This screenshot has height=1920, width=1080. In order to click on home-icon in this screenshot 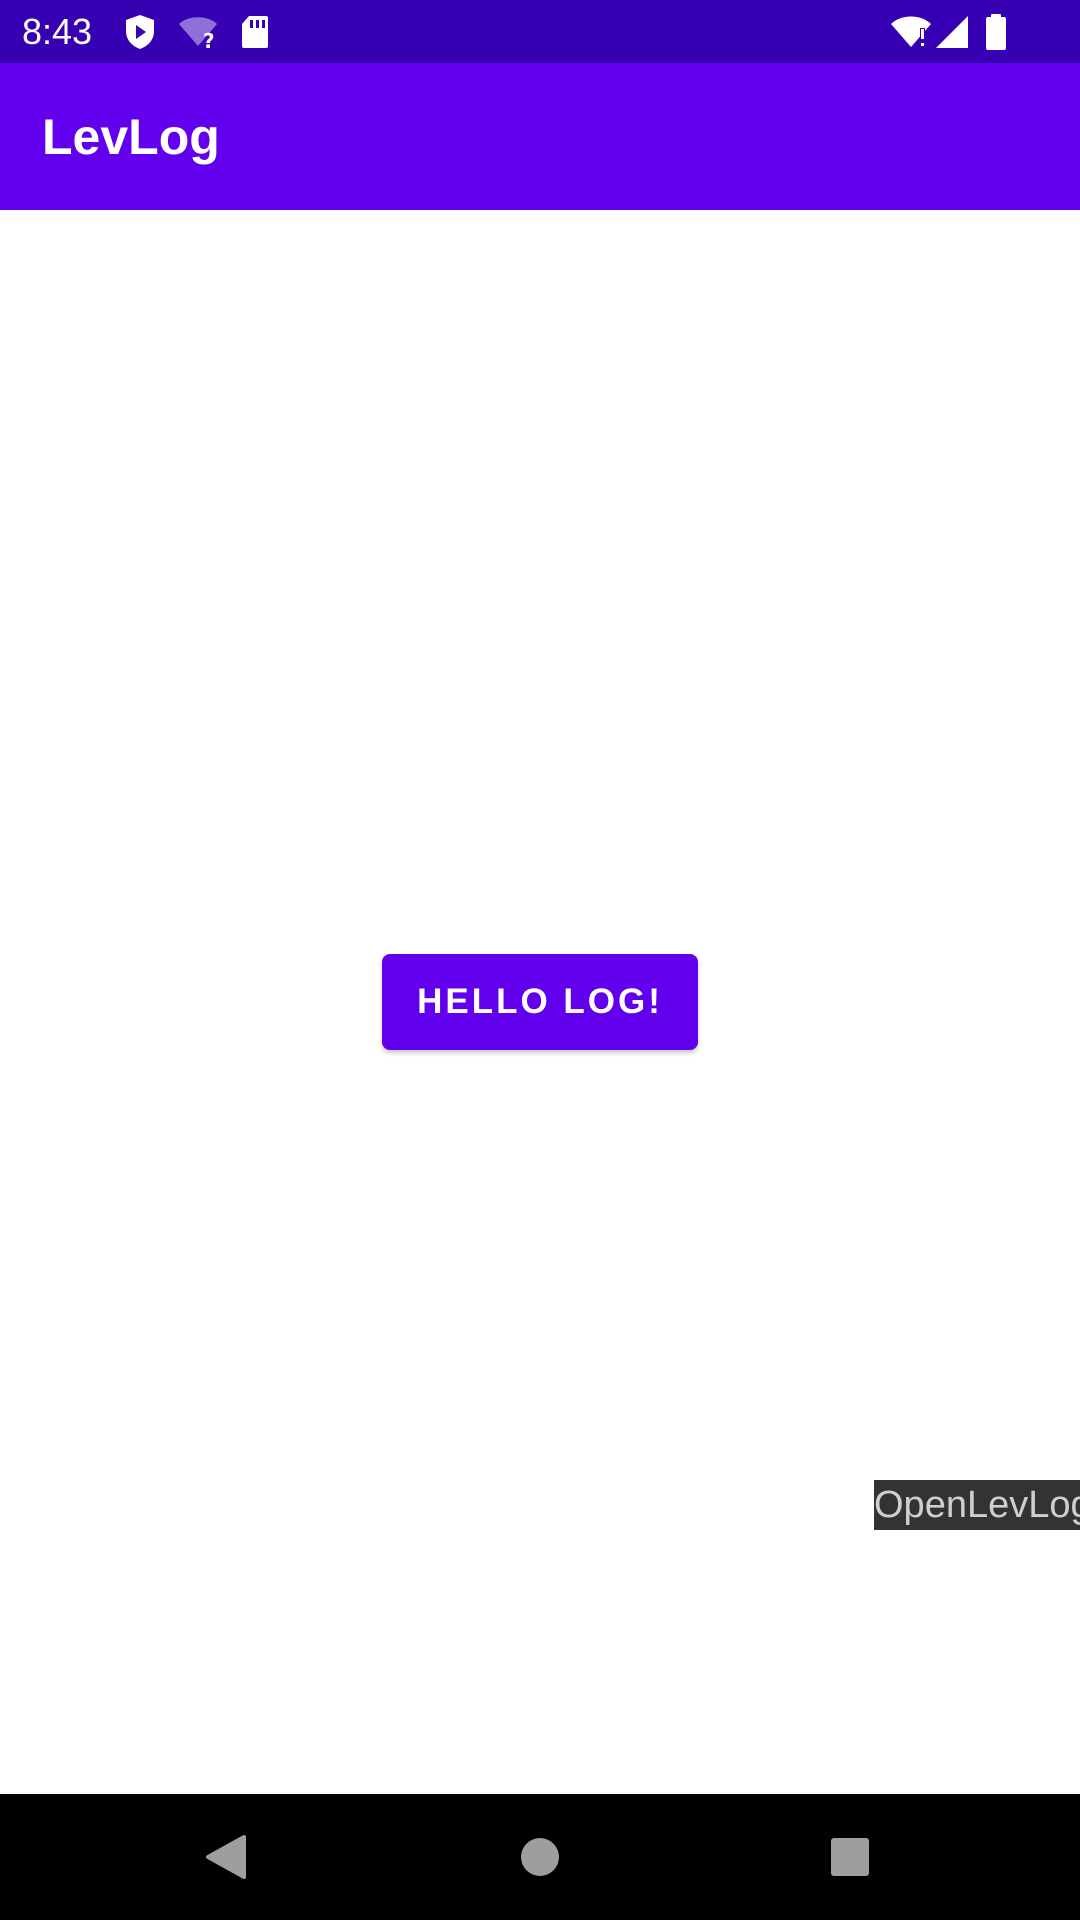, I will do `click(540, 1857)`.